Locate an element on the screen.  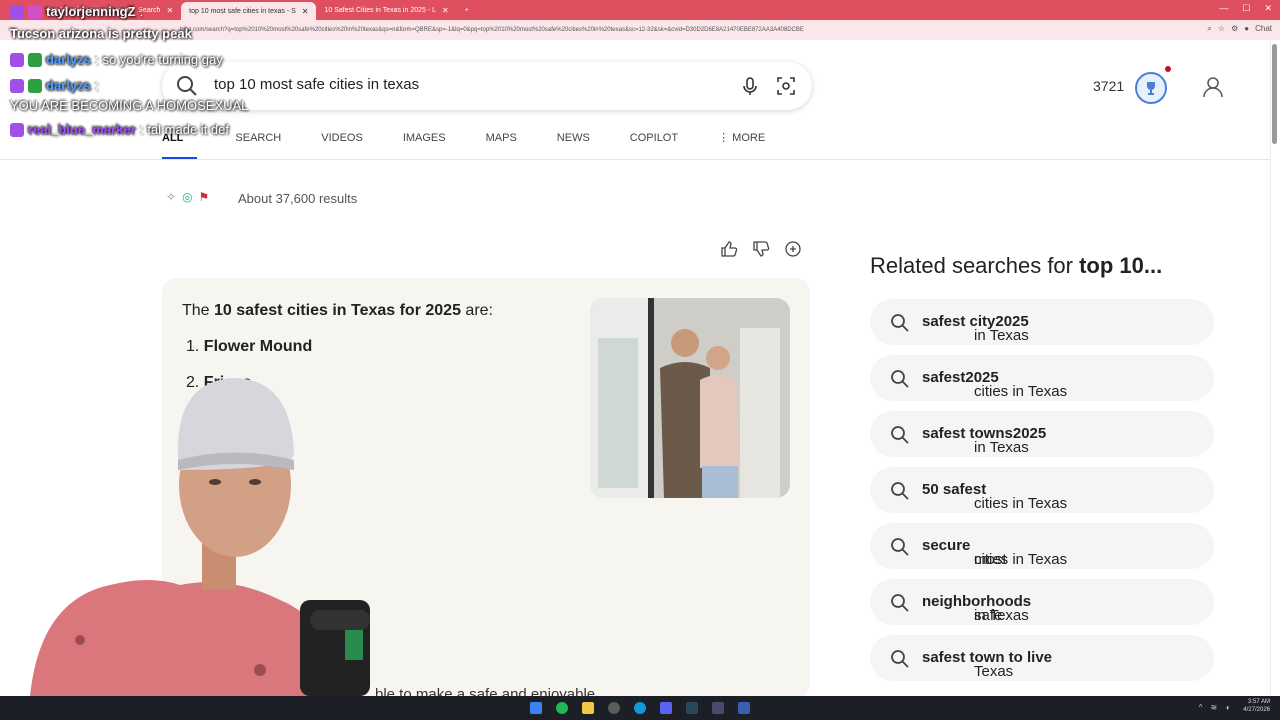
zoom-icon: ⌕ is located at coordinates (1209, 29).